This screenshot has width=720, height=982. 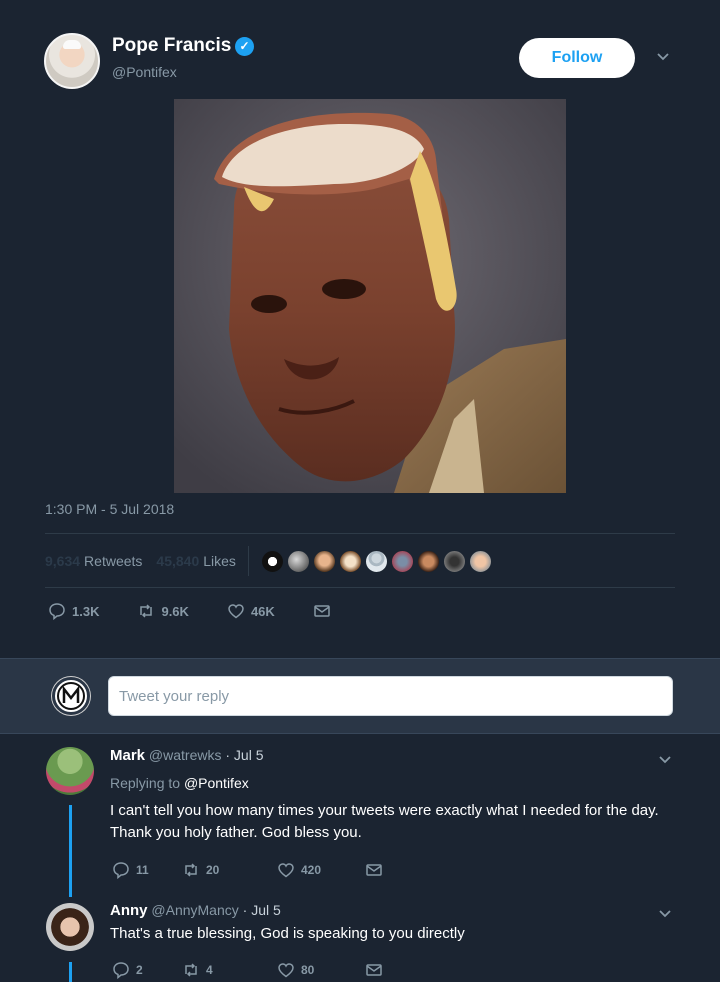 I want to click on author-display-name: Pope Francis, so click(x=171, y=46).